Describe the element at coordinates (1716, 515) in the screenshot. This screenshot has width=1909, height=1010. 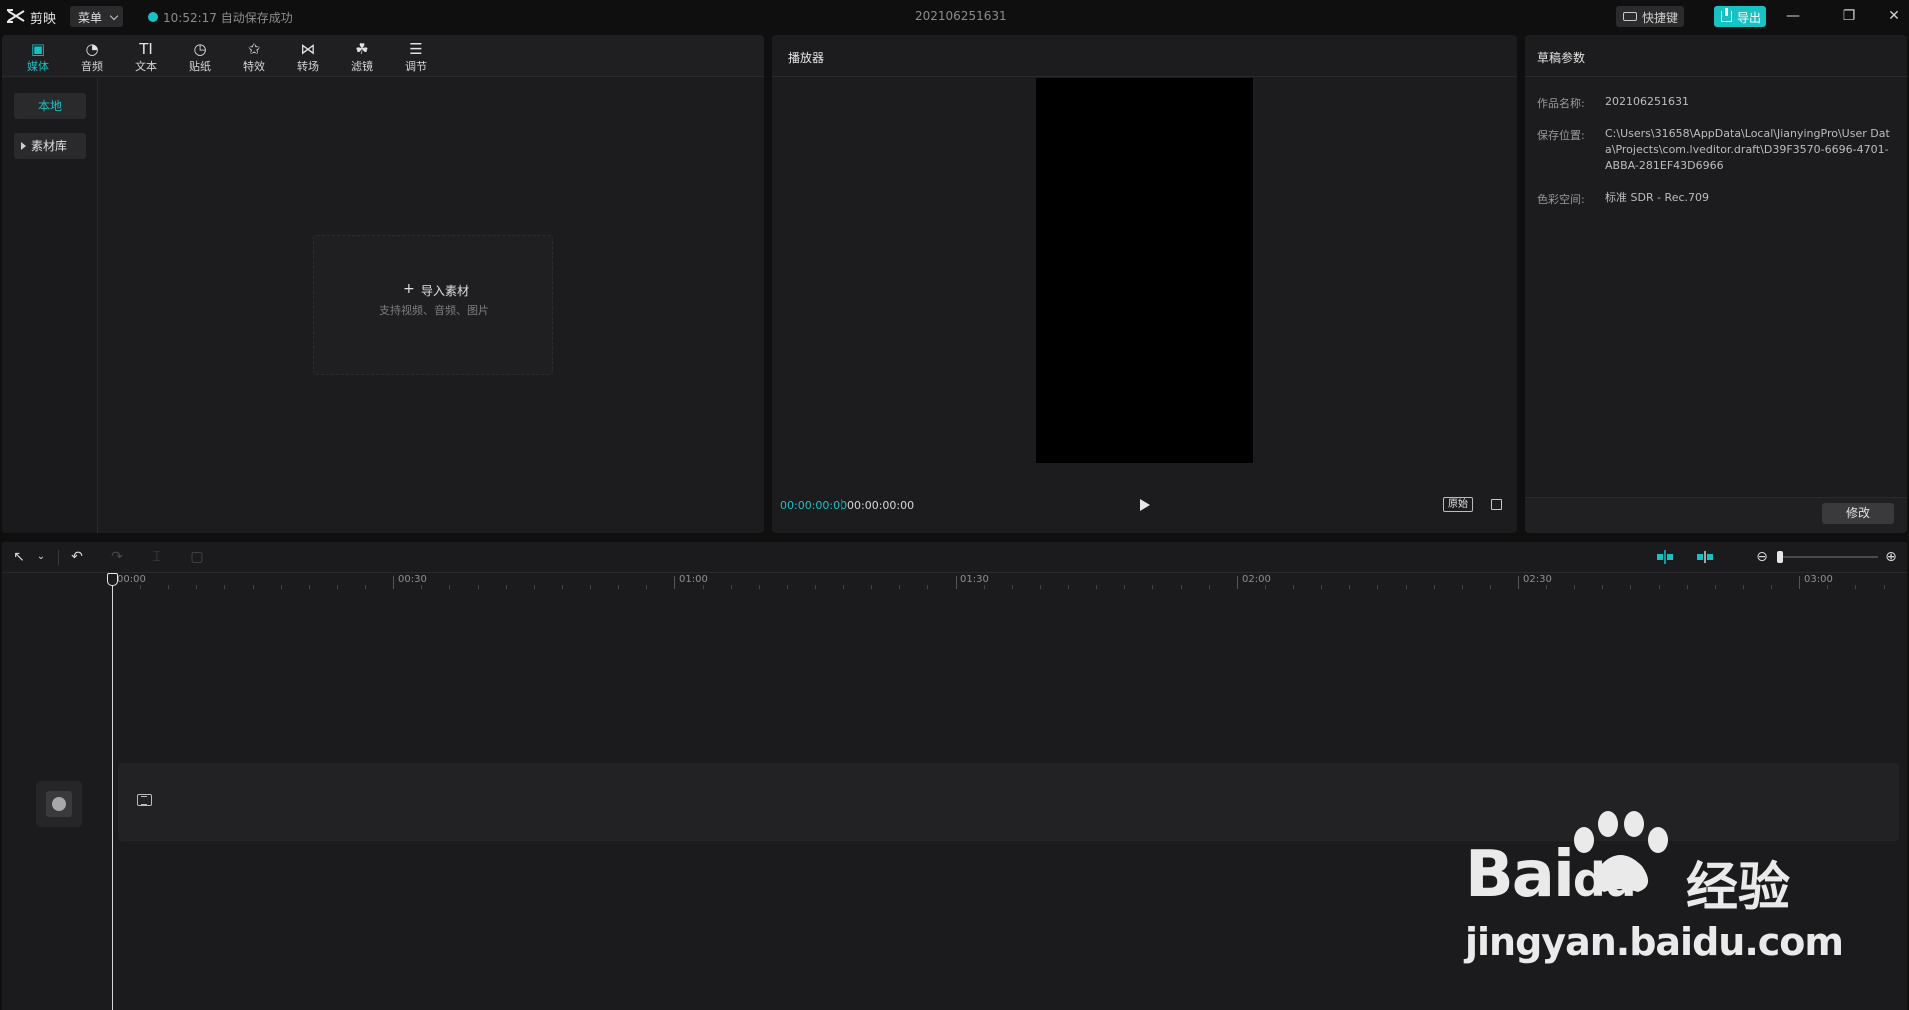
I see `draft-footer: 修改` at that location.